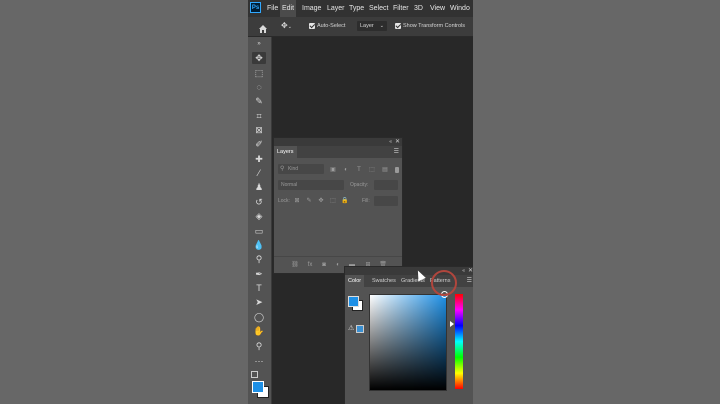 The height and width of the screenshot is (404, 720). Describe the element at coordinates (259, 159) in the screenshot. I see `healing-brush-tool-icon: ✚` at that location.